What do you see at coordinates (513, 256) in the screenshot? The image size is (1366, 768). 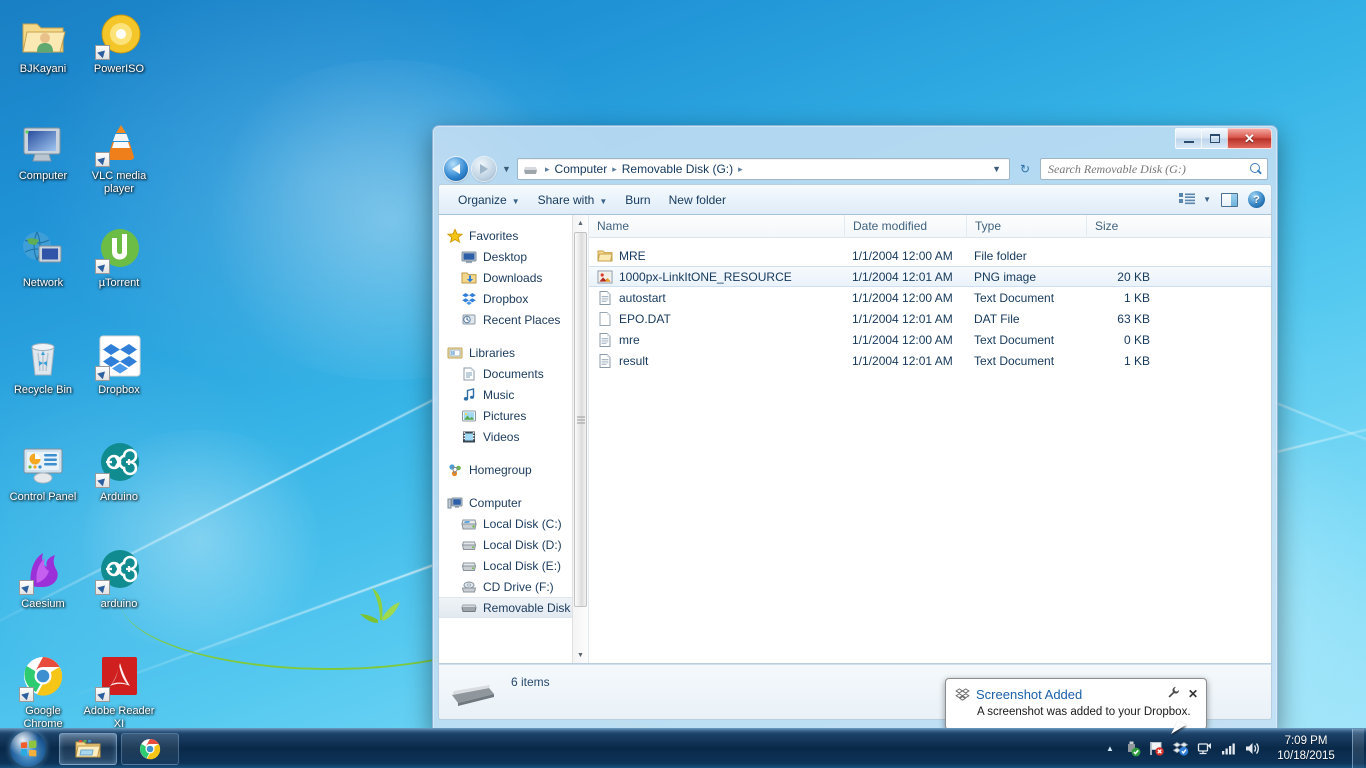 I see `nav-item-desktop: Desktop` at bounding box center [513, 256].